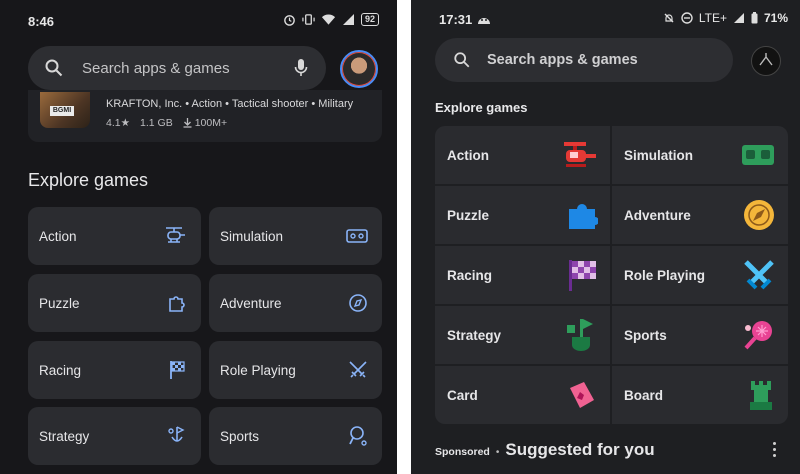  What do you see at coordinates (118, 123) in the screenshot?
I see `app-rating: 4.1★` at bounding box center [118, 123].